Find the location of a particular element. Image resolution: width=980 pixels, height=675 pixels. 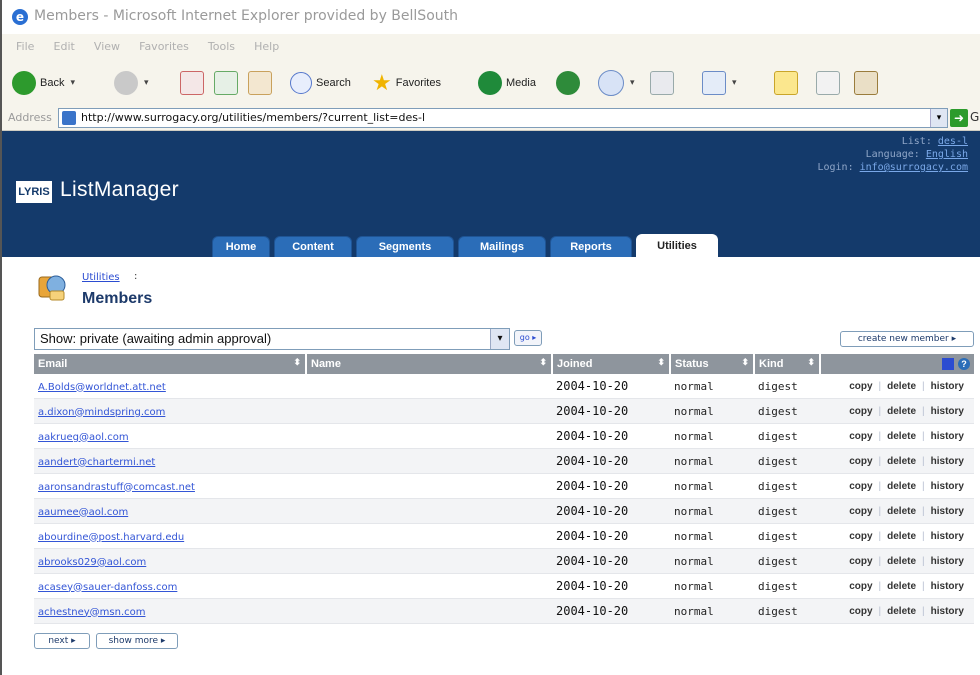

media-button: Media is located at coordinates (507, 83).